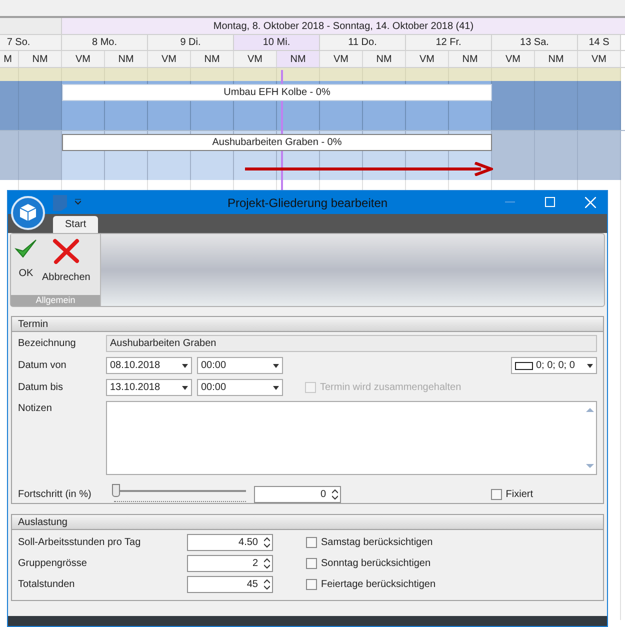  I want to click on field-label: Bezeichnung, so click(47, 344).